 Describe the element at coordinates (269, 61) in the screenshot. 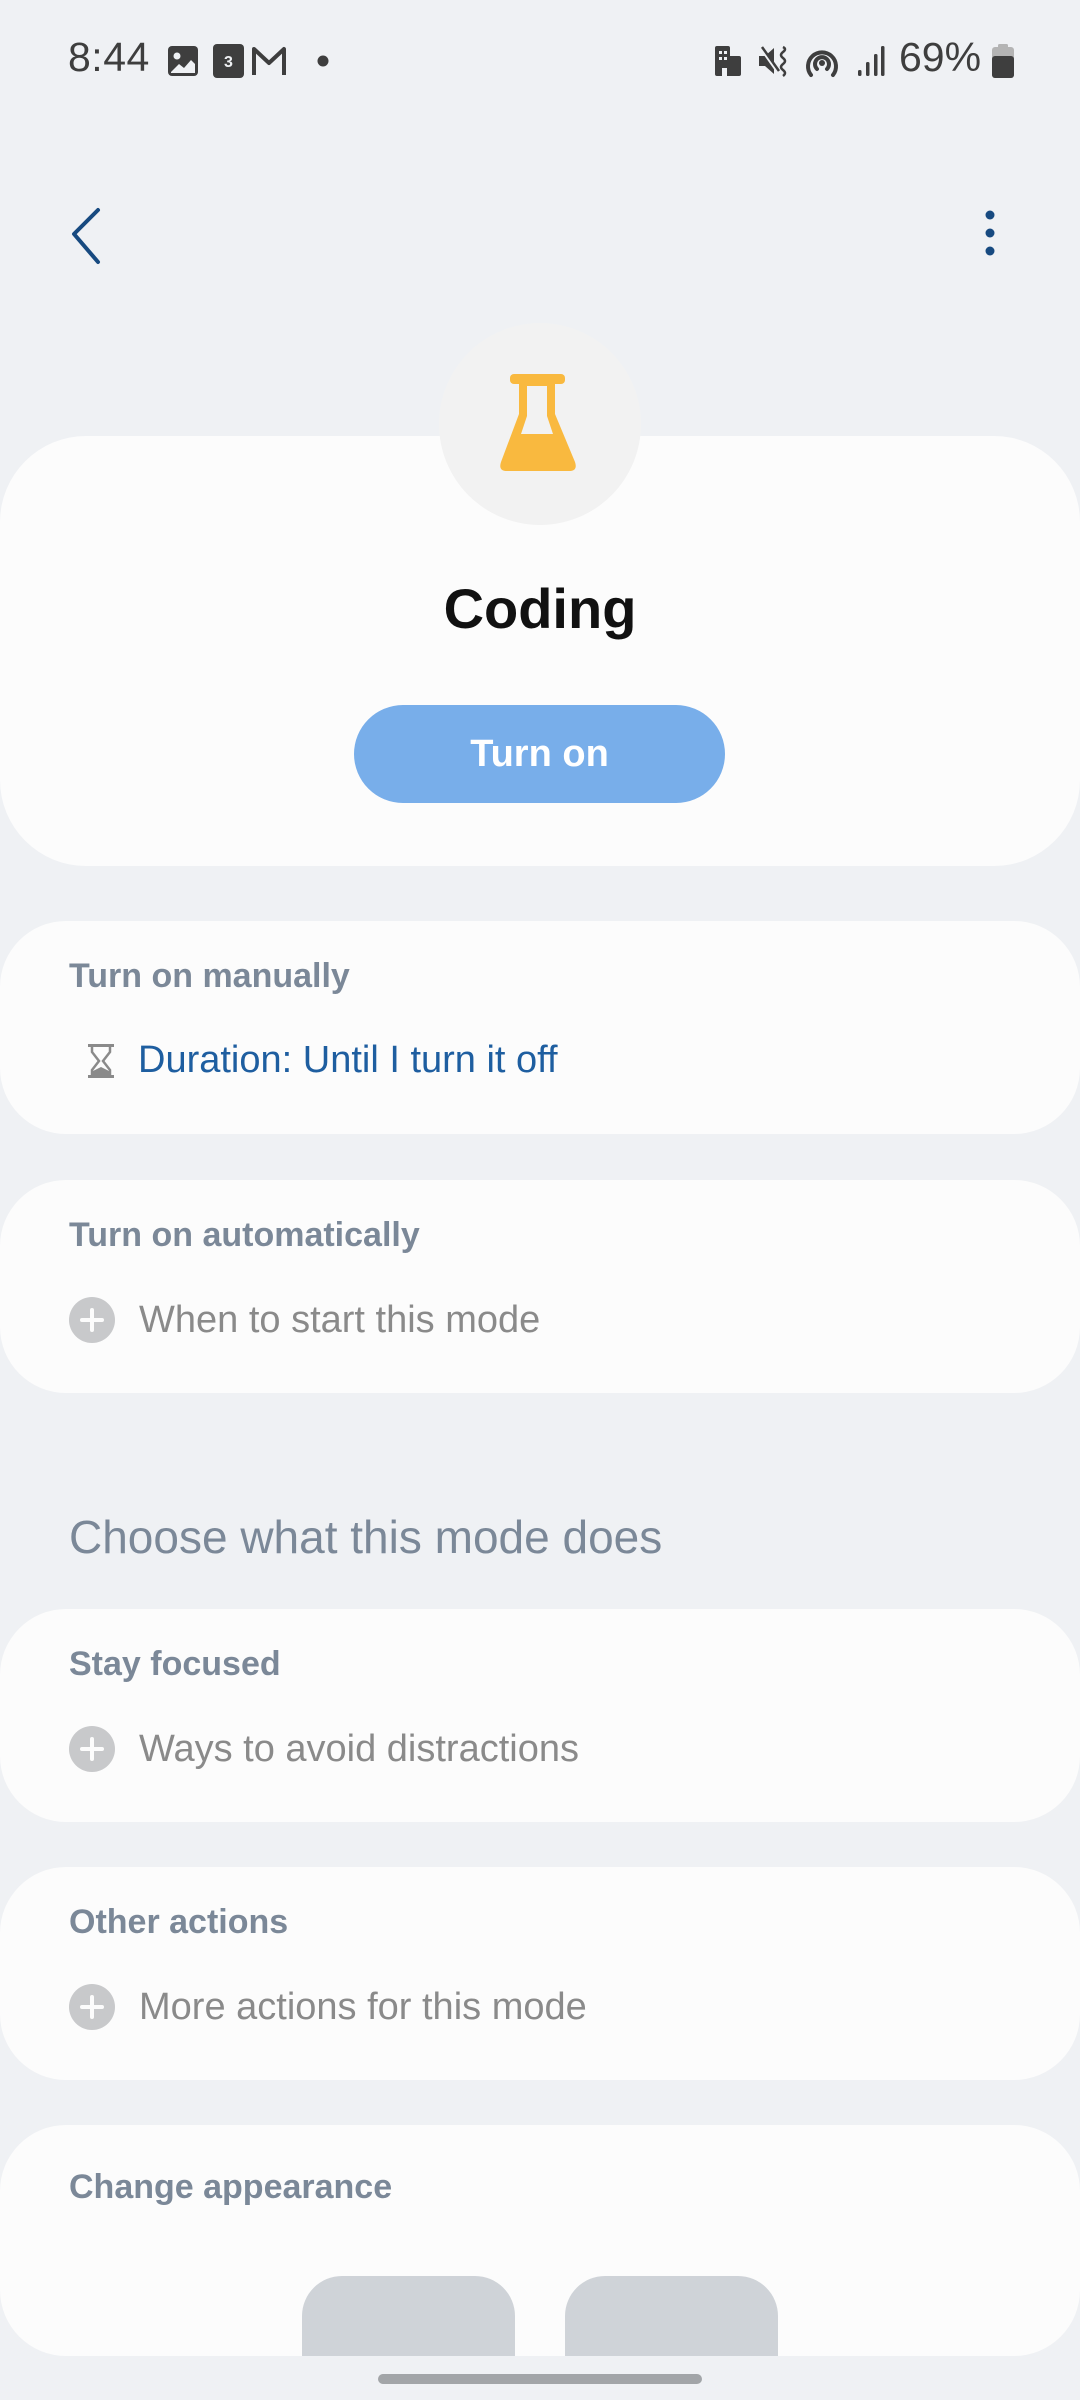

I see `gmail-icon` at that location.